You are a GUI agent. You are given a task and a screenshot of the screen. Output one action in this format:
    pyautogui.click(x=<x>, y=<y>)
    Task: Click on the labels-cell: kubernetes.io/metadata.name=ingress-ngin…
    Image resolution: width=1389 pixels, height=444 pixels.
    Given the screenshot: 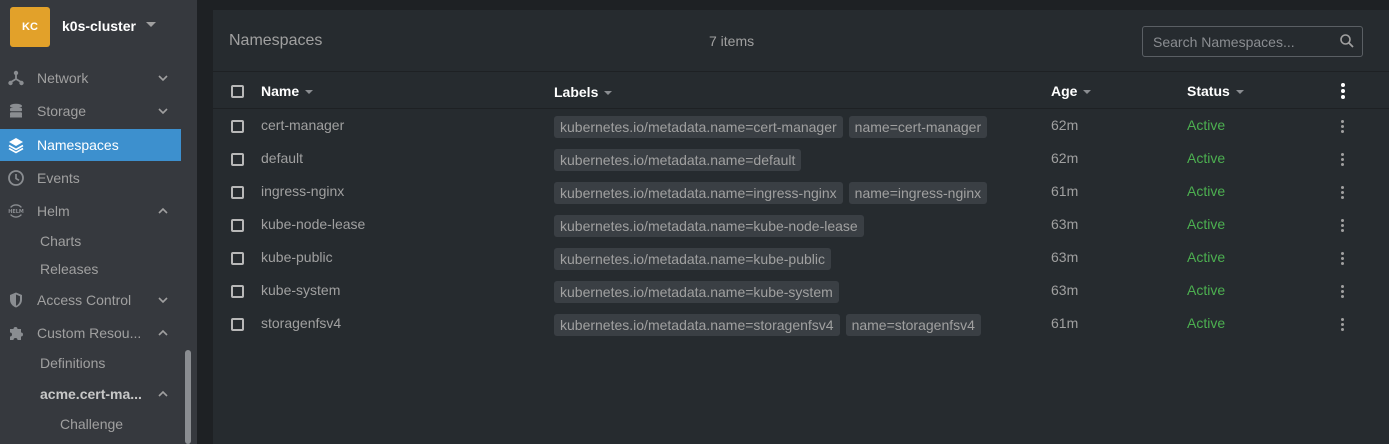 What is the action you would take?
    pyautogui.click(x=771, y=193)
    